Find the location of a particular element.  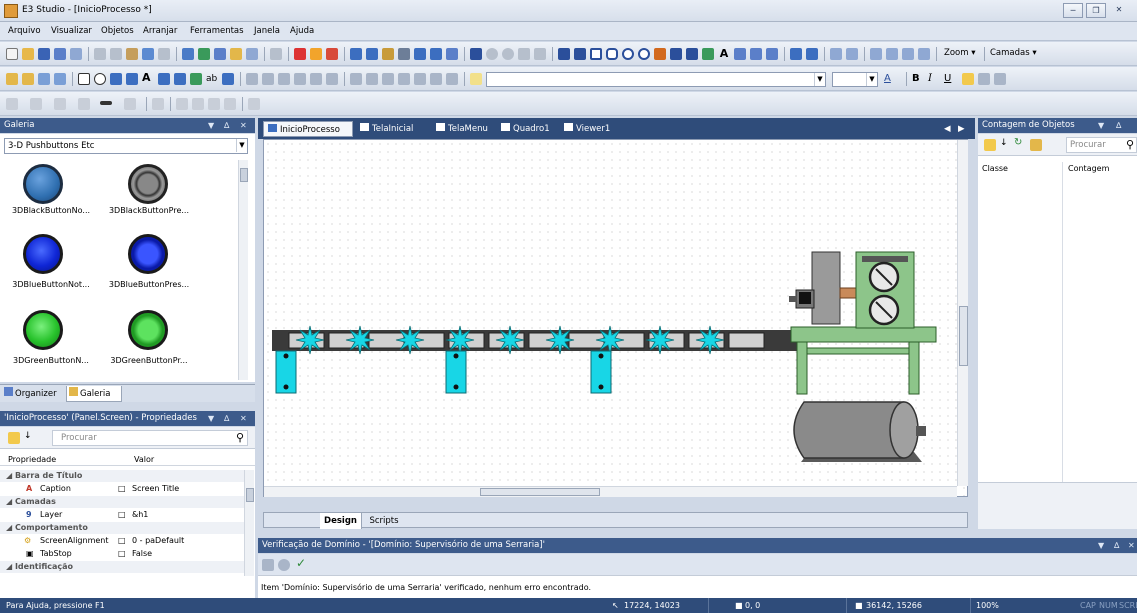

bold-icon: B is located at coordinates (916, 78).